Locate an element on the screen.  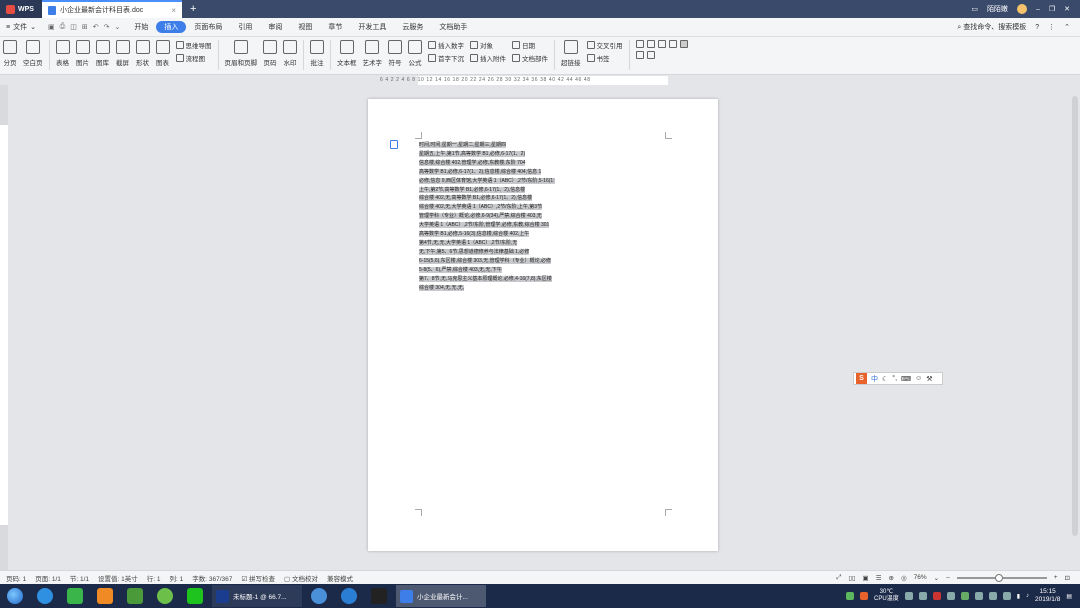
mind-map-button: 思维导图 is located at coordinates (193, 45).